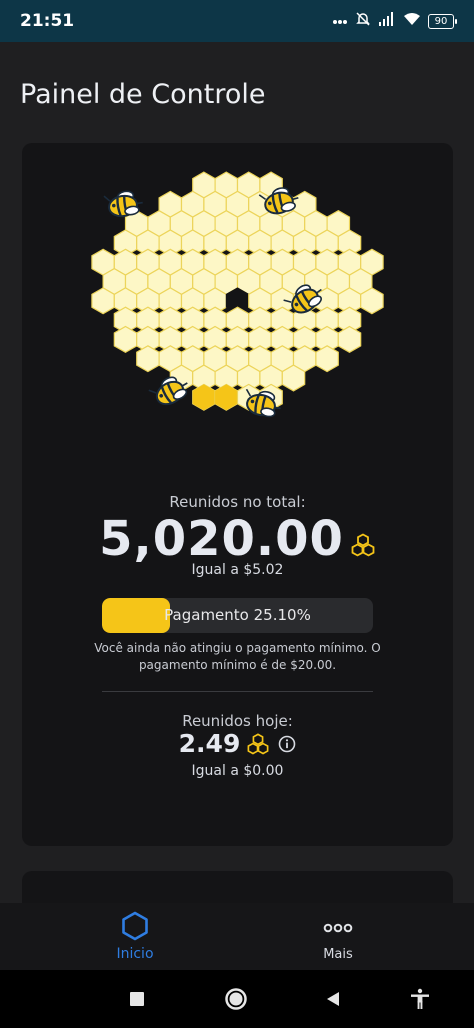 The width and height of the screenshot is (474, 1028). Describe the element at coordinates (340, 21) in the screenshot. I see `more-dots-icon` at that location.